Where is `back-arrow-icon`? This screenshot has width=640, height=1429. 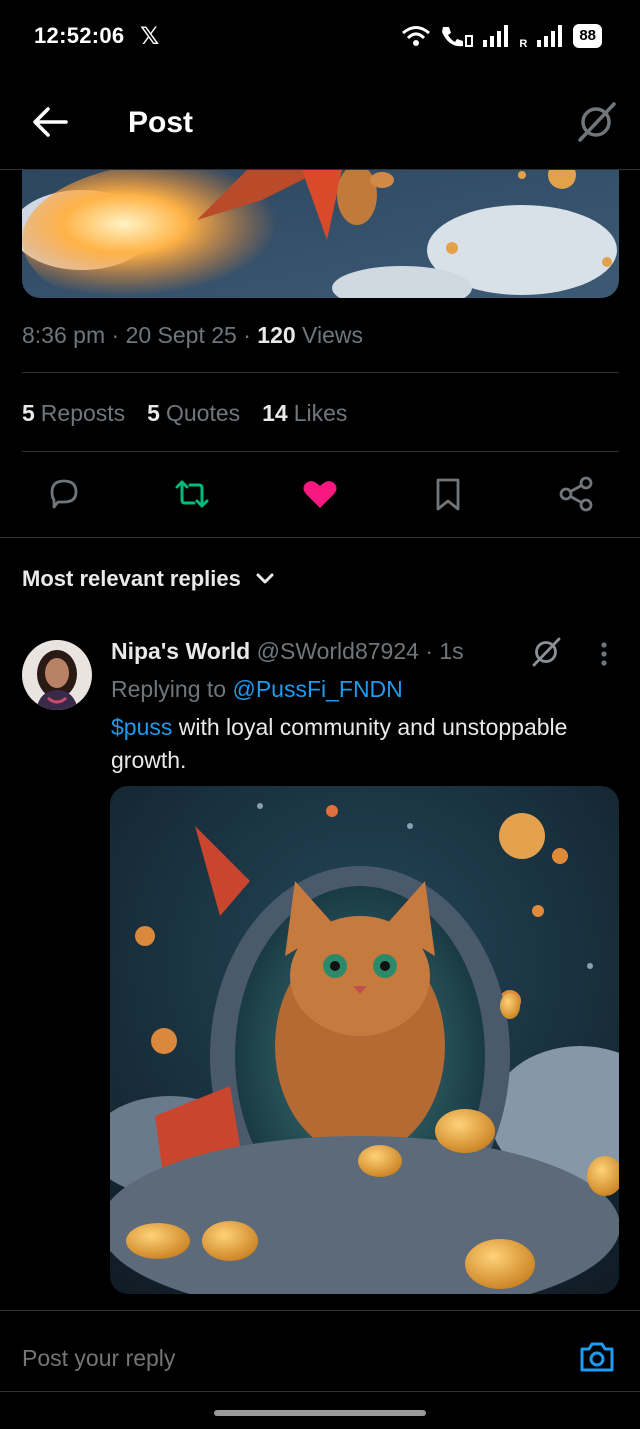
back-arrow-icon is located at coordinates (50, 122).